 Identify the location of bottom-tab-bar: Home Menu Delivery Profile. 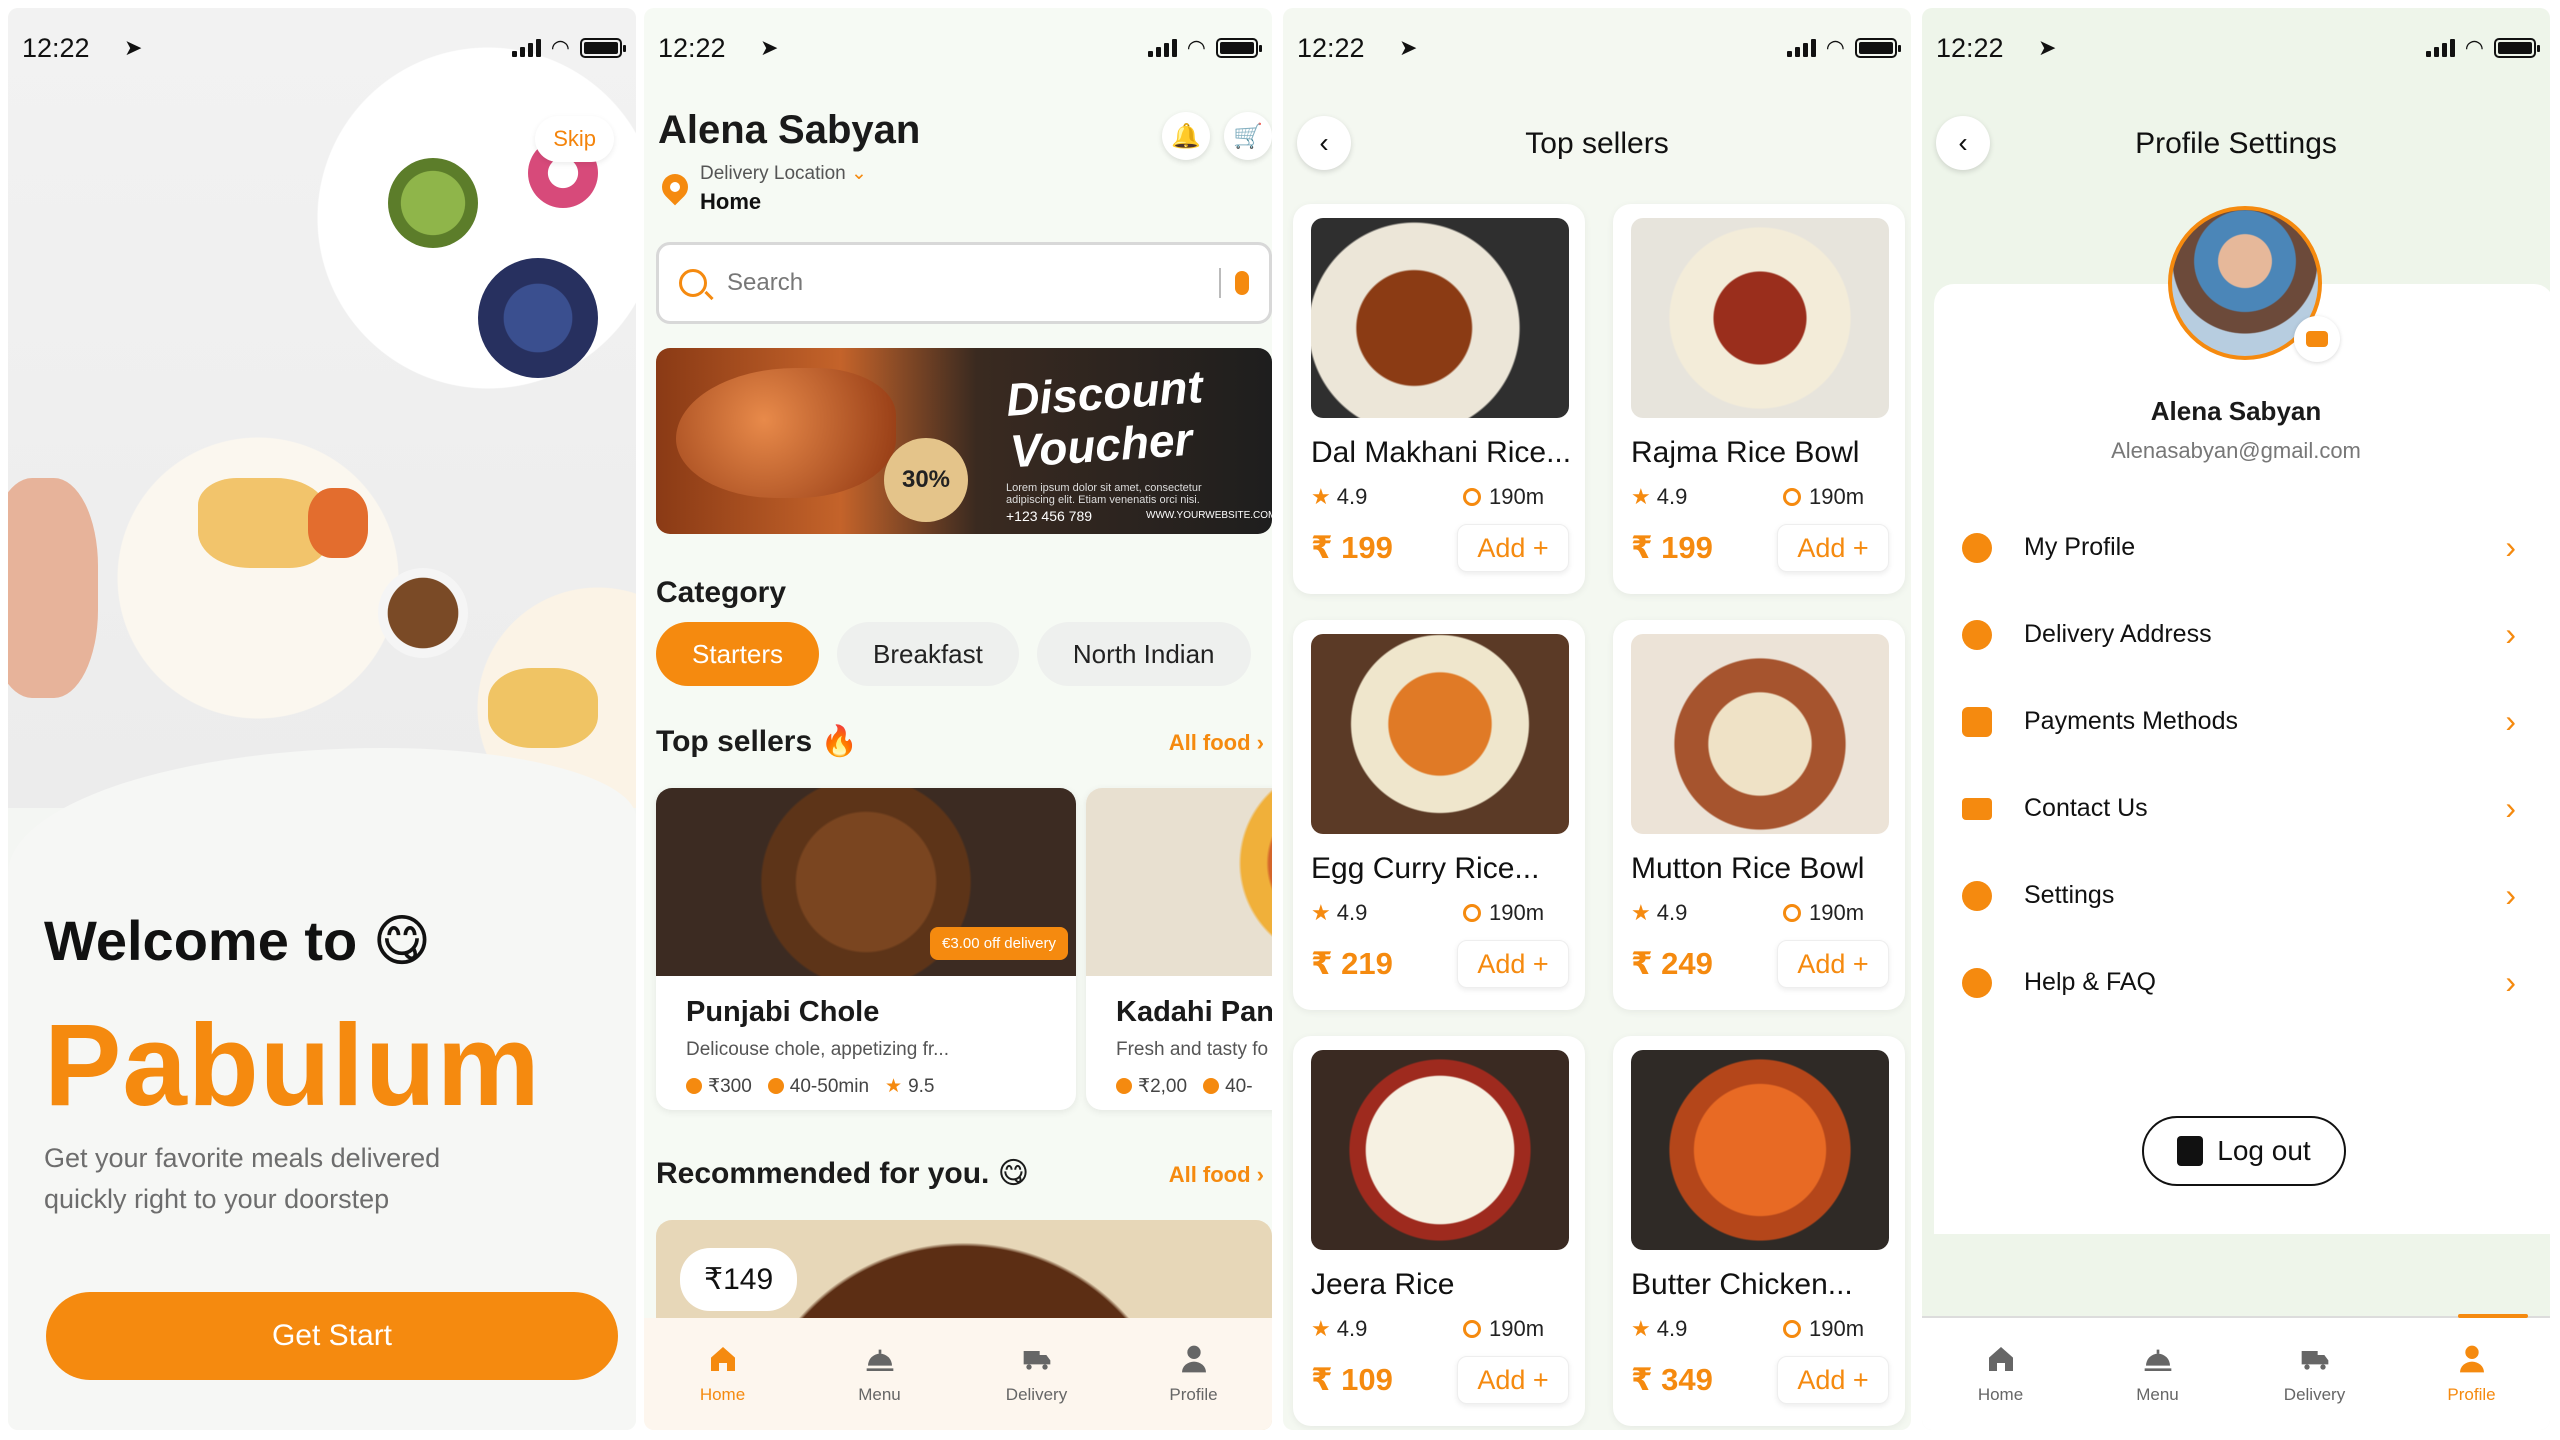
(2236, 1374).